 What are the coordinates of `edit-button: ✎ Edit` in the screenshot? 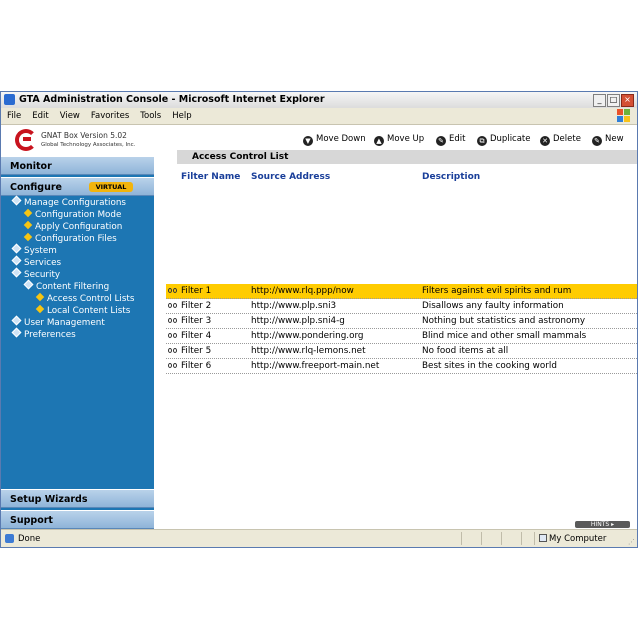 It's located at (450, 140).